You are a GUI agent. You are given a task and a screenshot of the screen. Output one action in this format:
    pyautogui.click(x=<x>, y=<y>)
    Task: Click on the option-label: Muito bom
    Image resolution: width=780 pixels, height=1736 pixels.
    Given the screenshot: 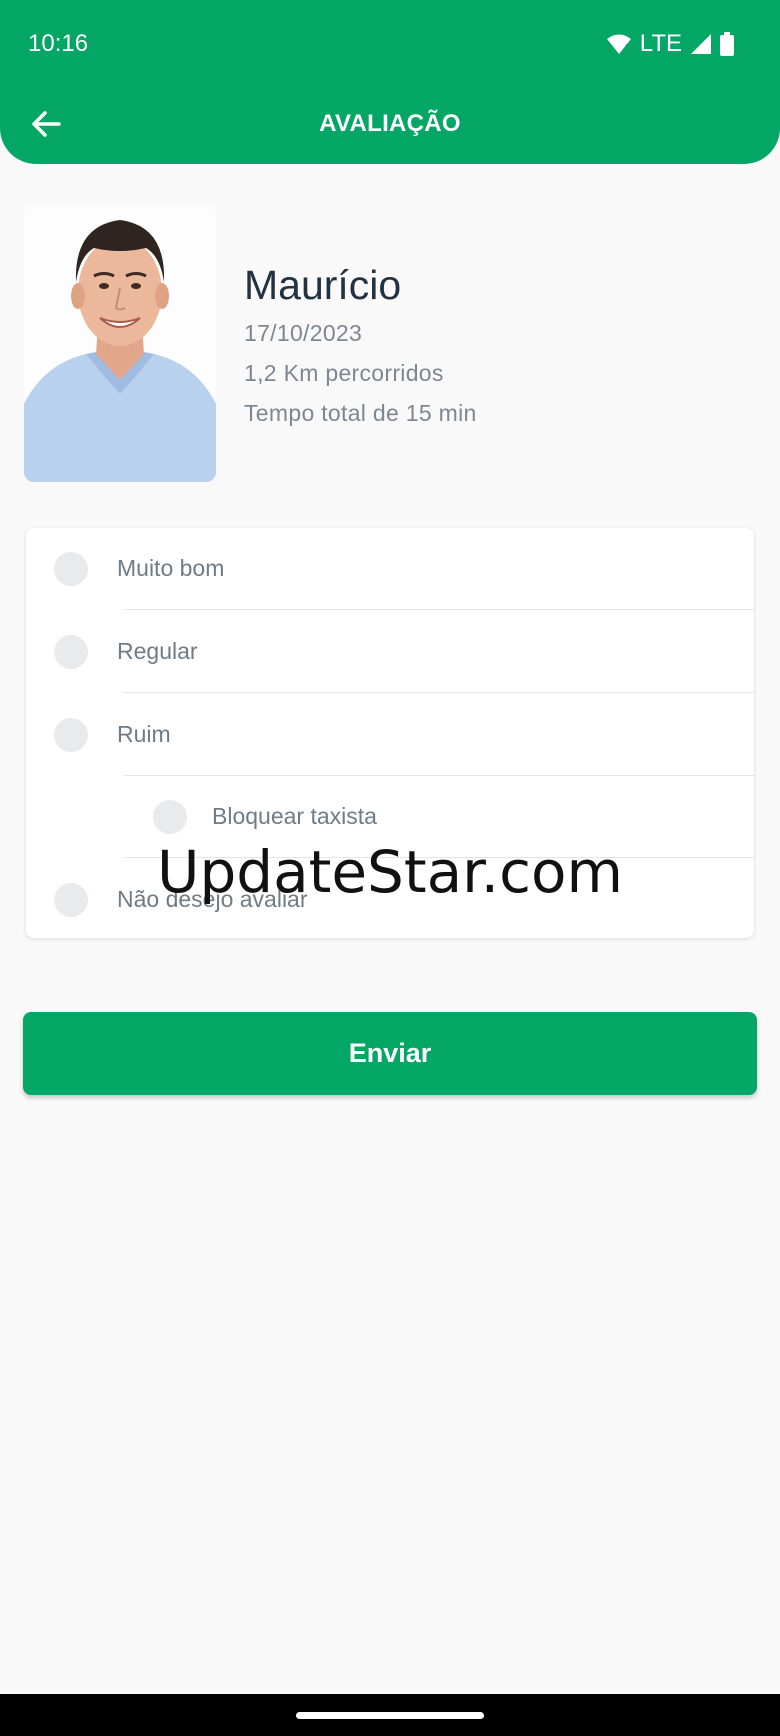 What is the action you would take?
    pyautogui.click(x=171, y=568)
    